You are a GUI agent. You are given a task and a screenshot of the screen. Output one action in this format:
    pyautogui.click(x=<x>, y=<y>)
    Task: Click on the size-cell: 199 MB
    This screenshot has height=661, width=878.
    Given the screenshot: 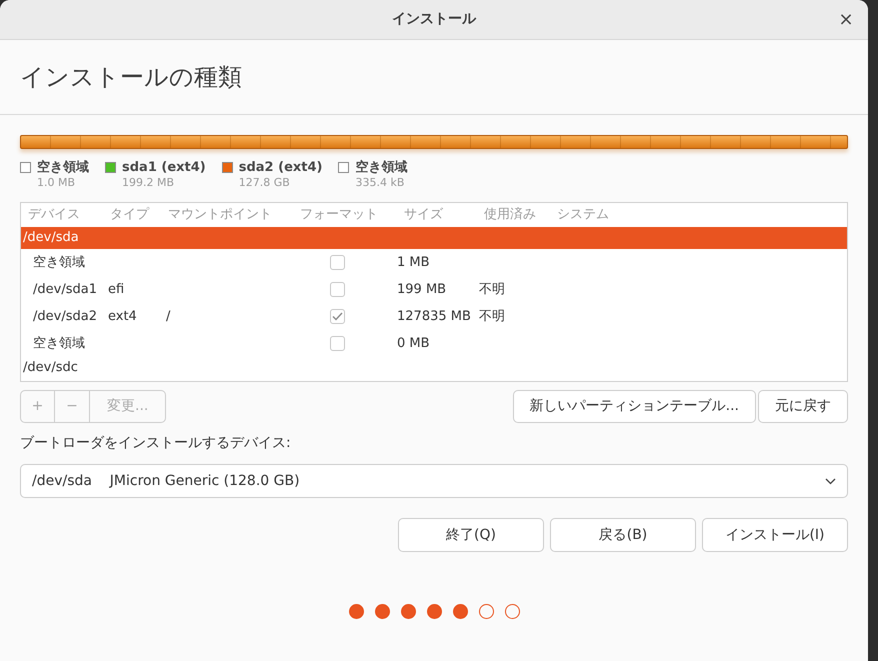 What is the action you would take?
    pyautogui.click(x=421, y=289)
    